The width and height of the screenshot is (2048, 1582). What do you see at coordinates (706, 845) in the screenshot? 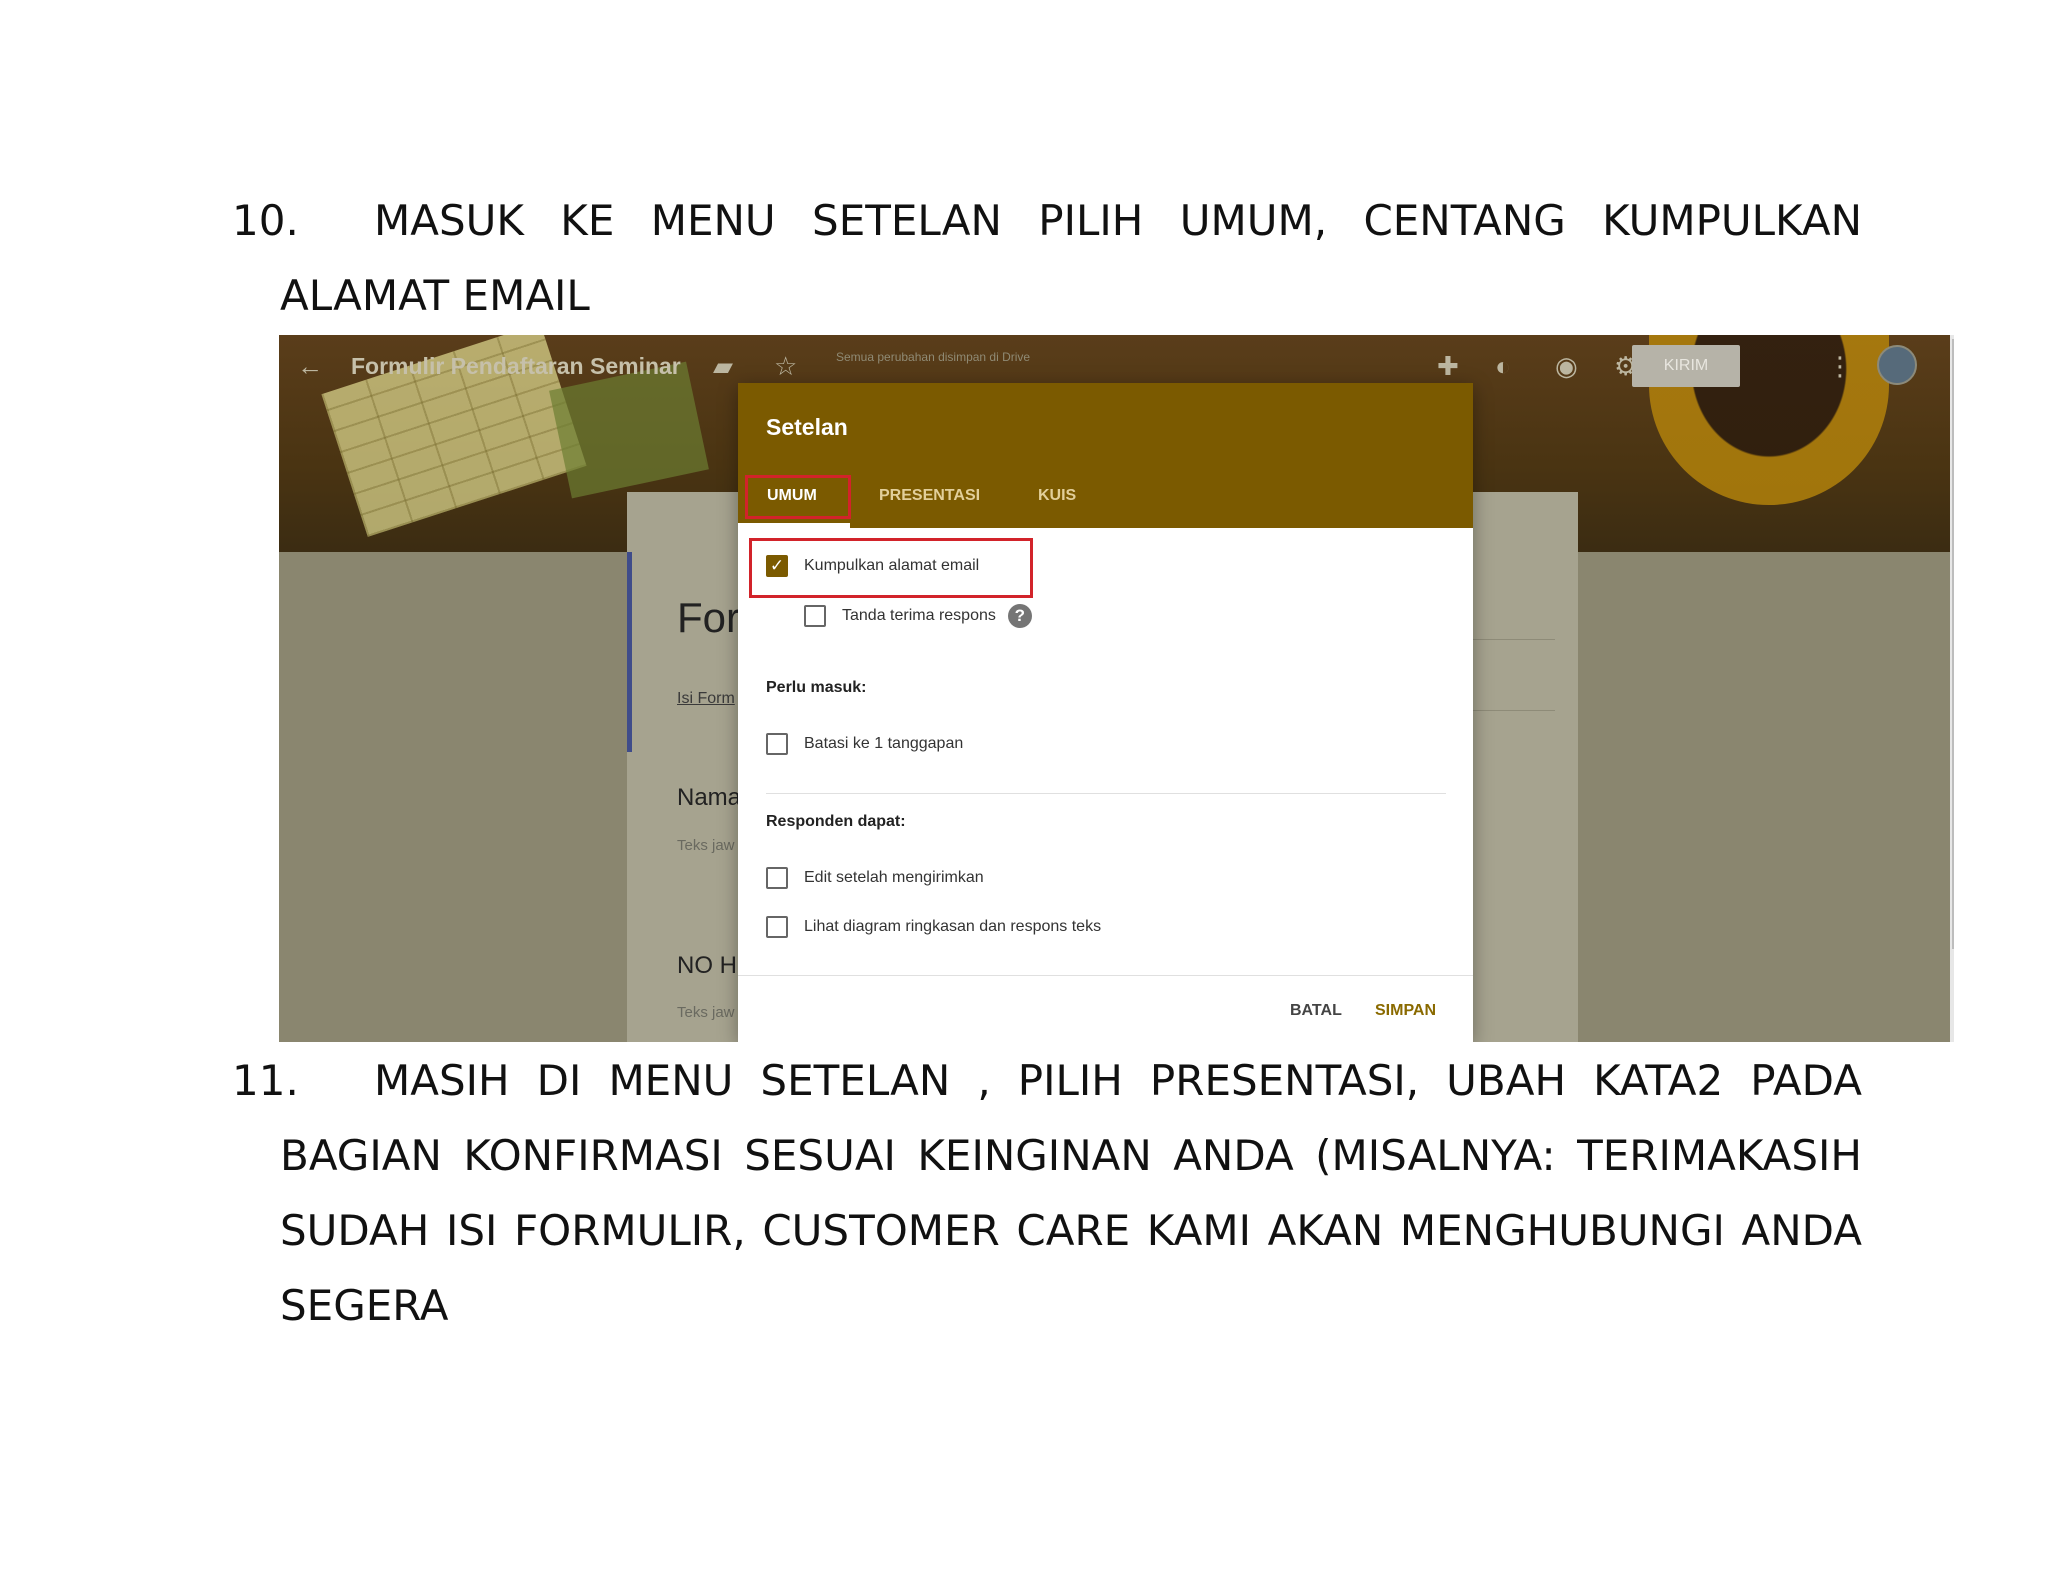
I see `answer-1-placeholder: Teks jaw` at bounding box center [706, 845].